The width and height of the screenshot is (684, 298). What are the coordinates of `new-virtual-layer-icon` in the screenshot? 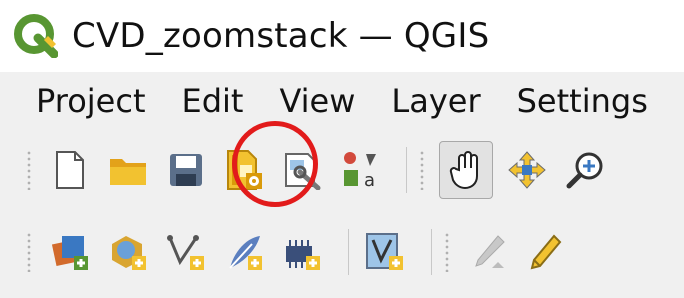 It's located at (385, 252).